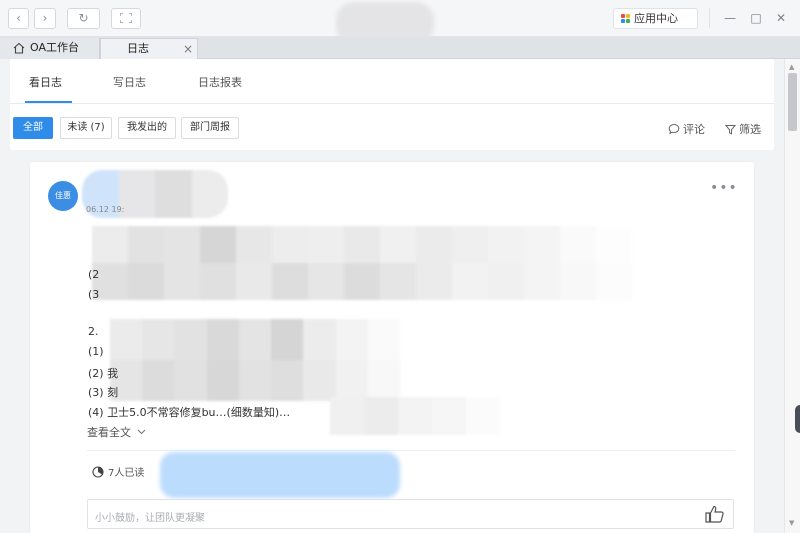 Image resolution: width=800 pixels, height=533 pixels. Describe the element at coordinates (714, 514) in the screenshot. I see `thumbs-up-icon` at that location.